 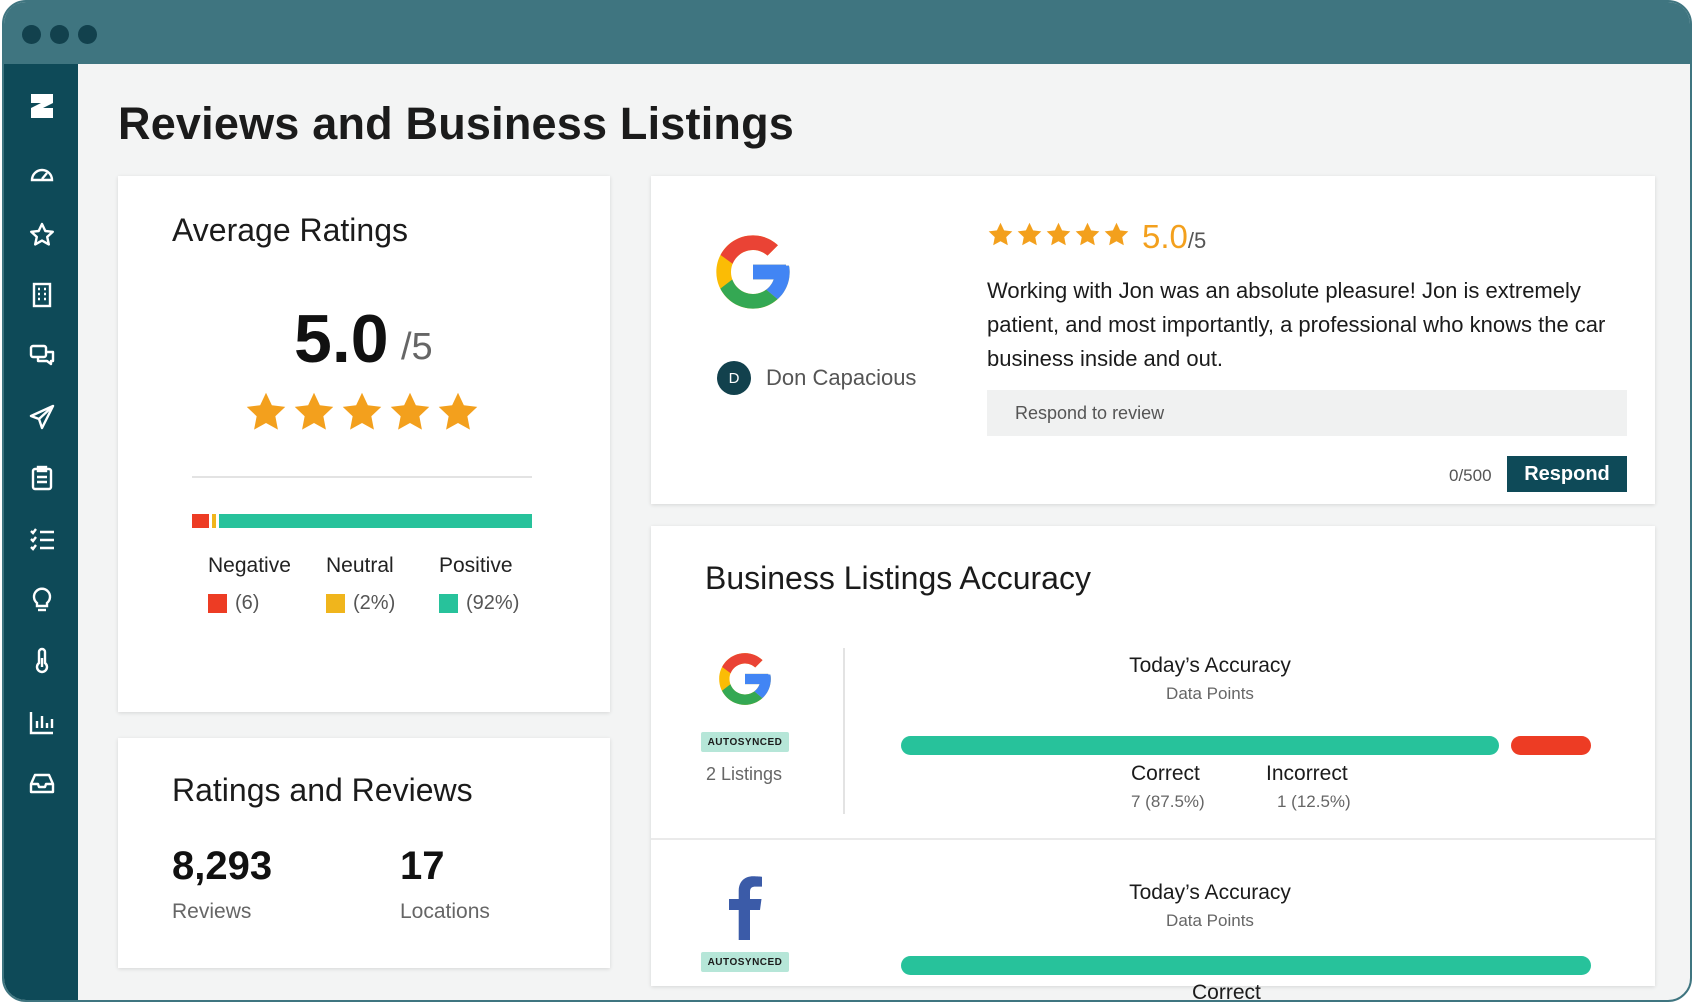 What do you see at coordinates (247, 603) in the screenshot?
I see `sentiment-negative-value: (6)` at bounding box center [247, 603].